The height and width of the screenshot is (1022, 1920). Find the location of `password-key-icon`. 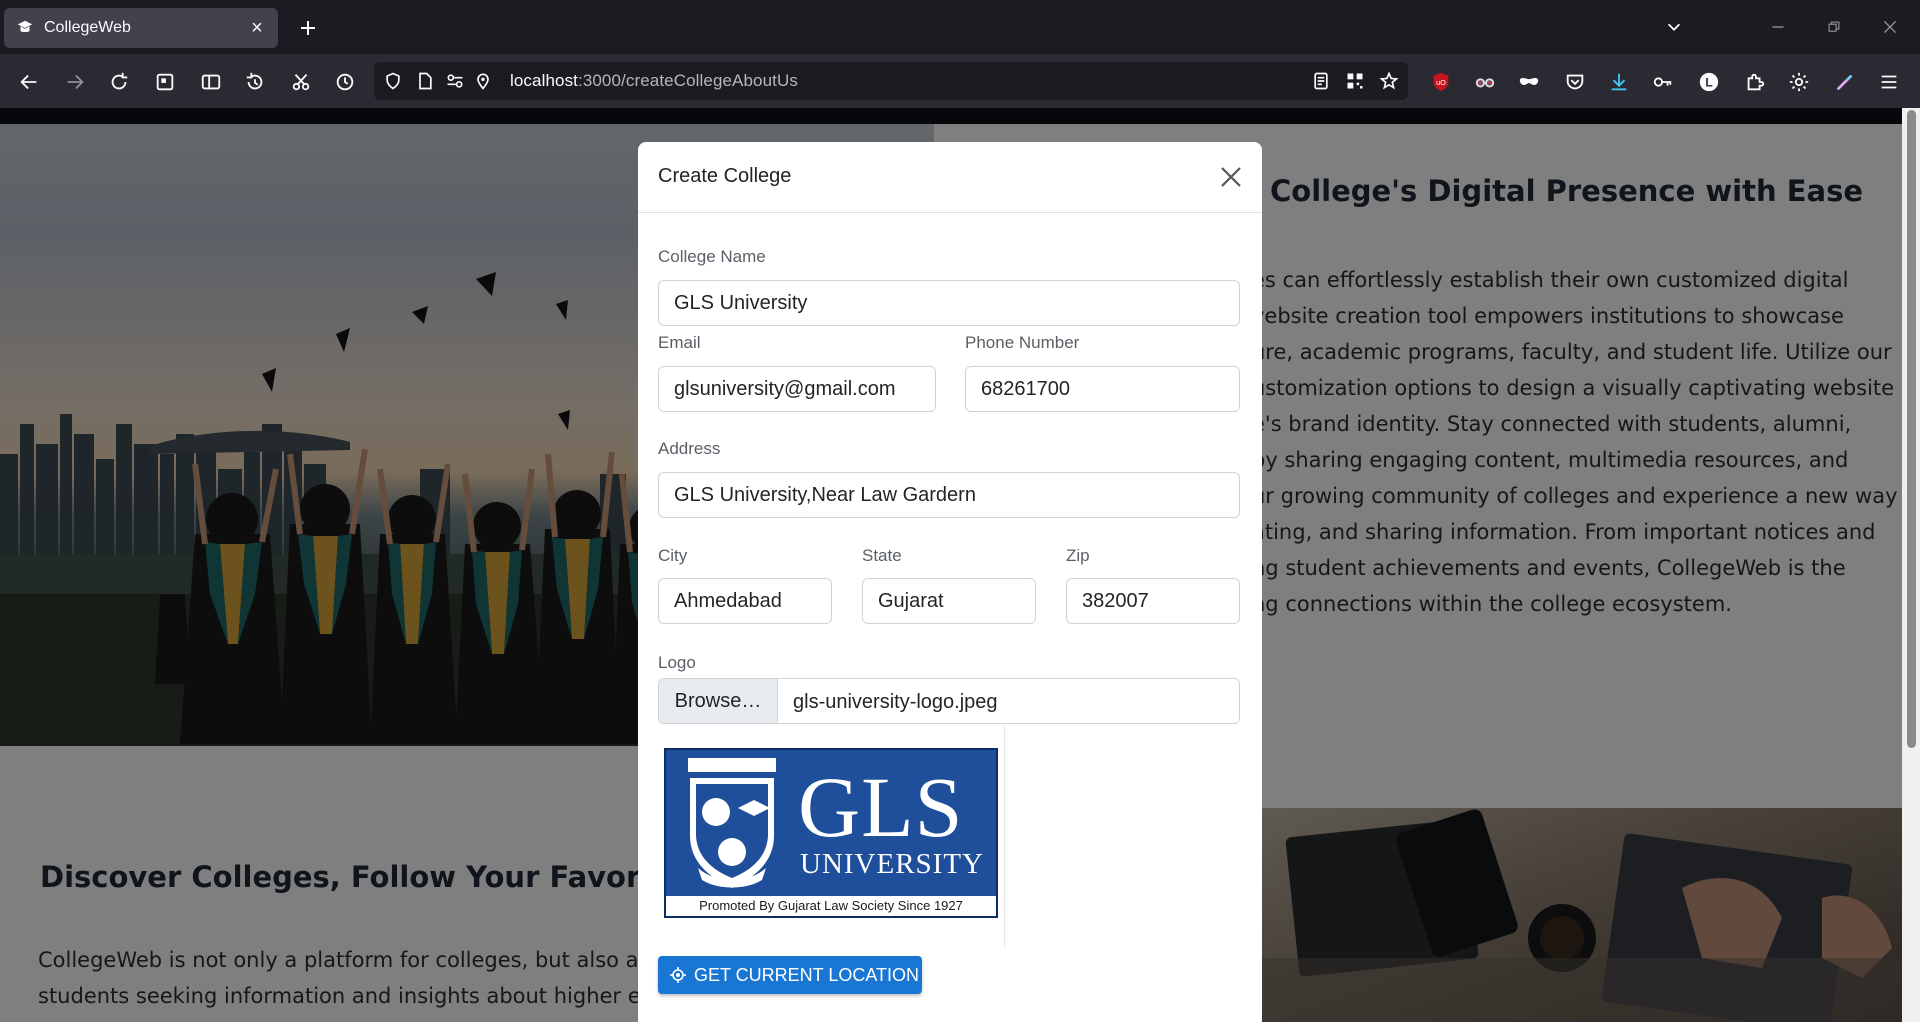

password-key-icon is located at coordinates (1663, 82).